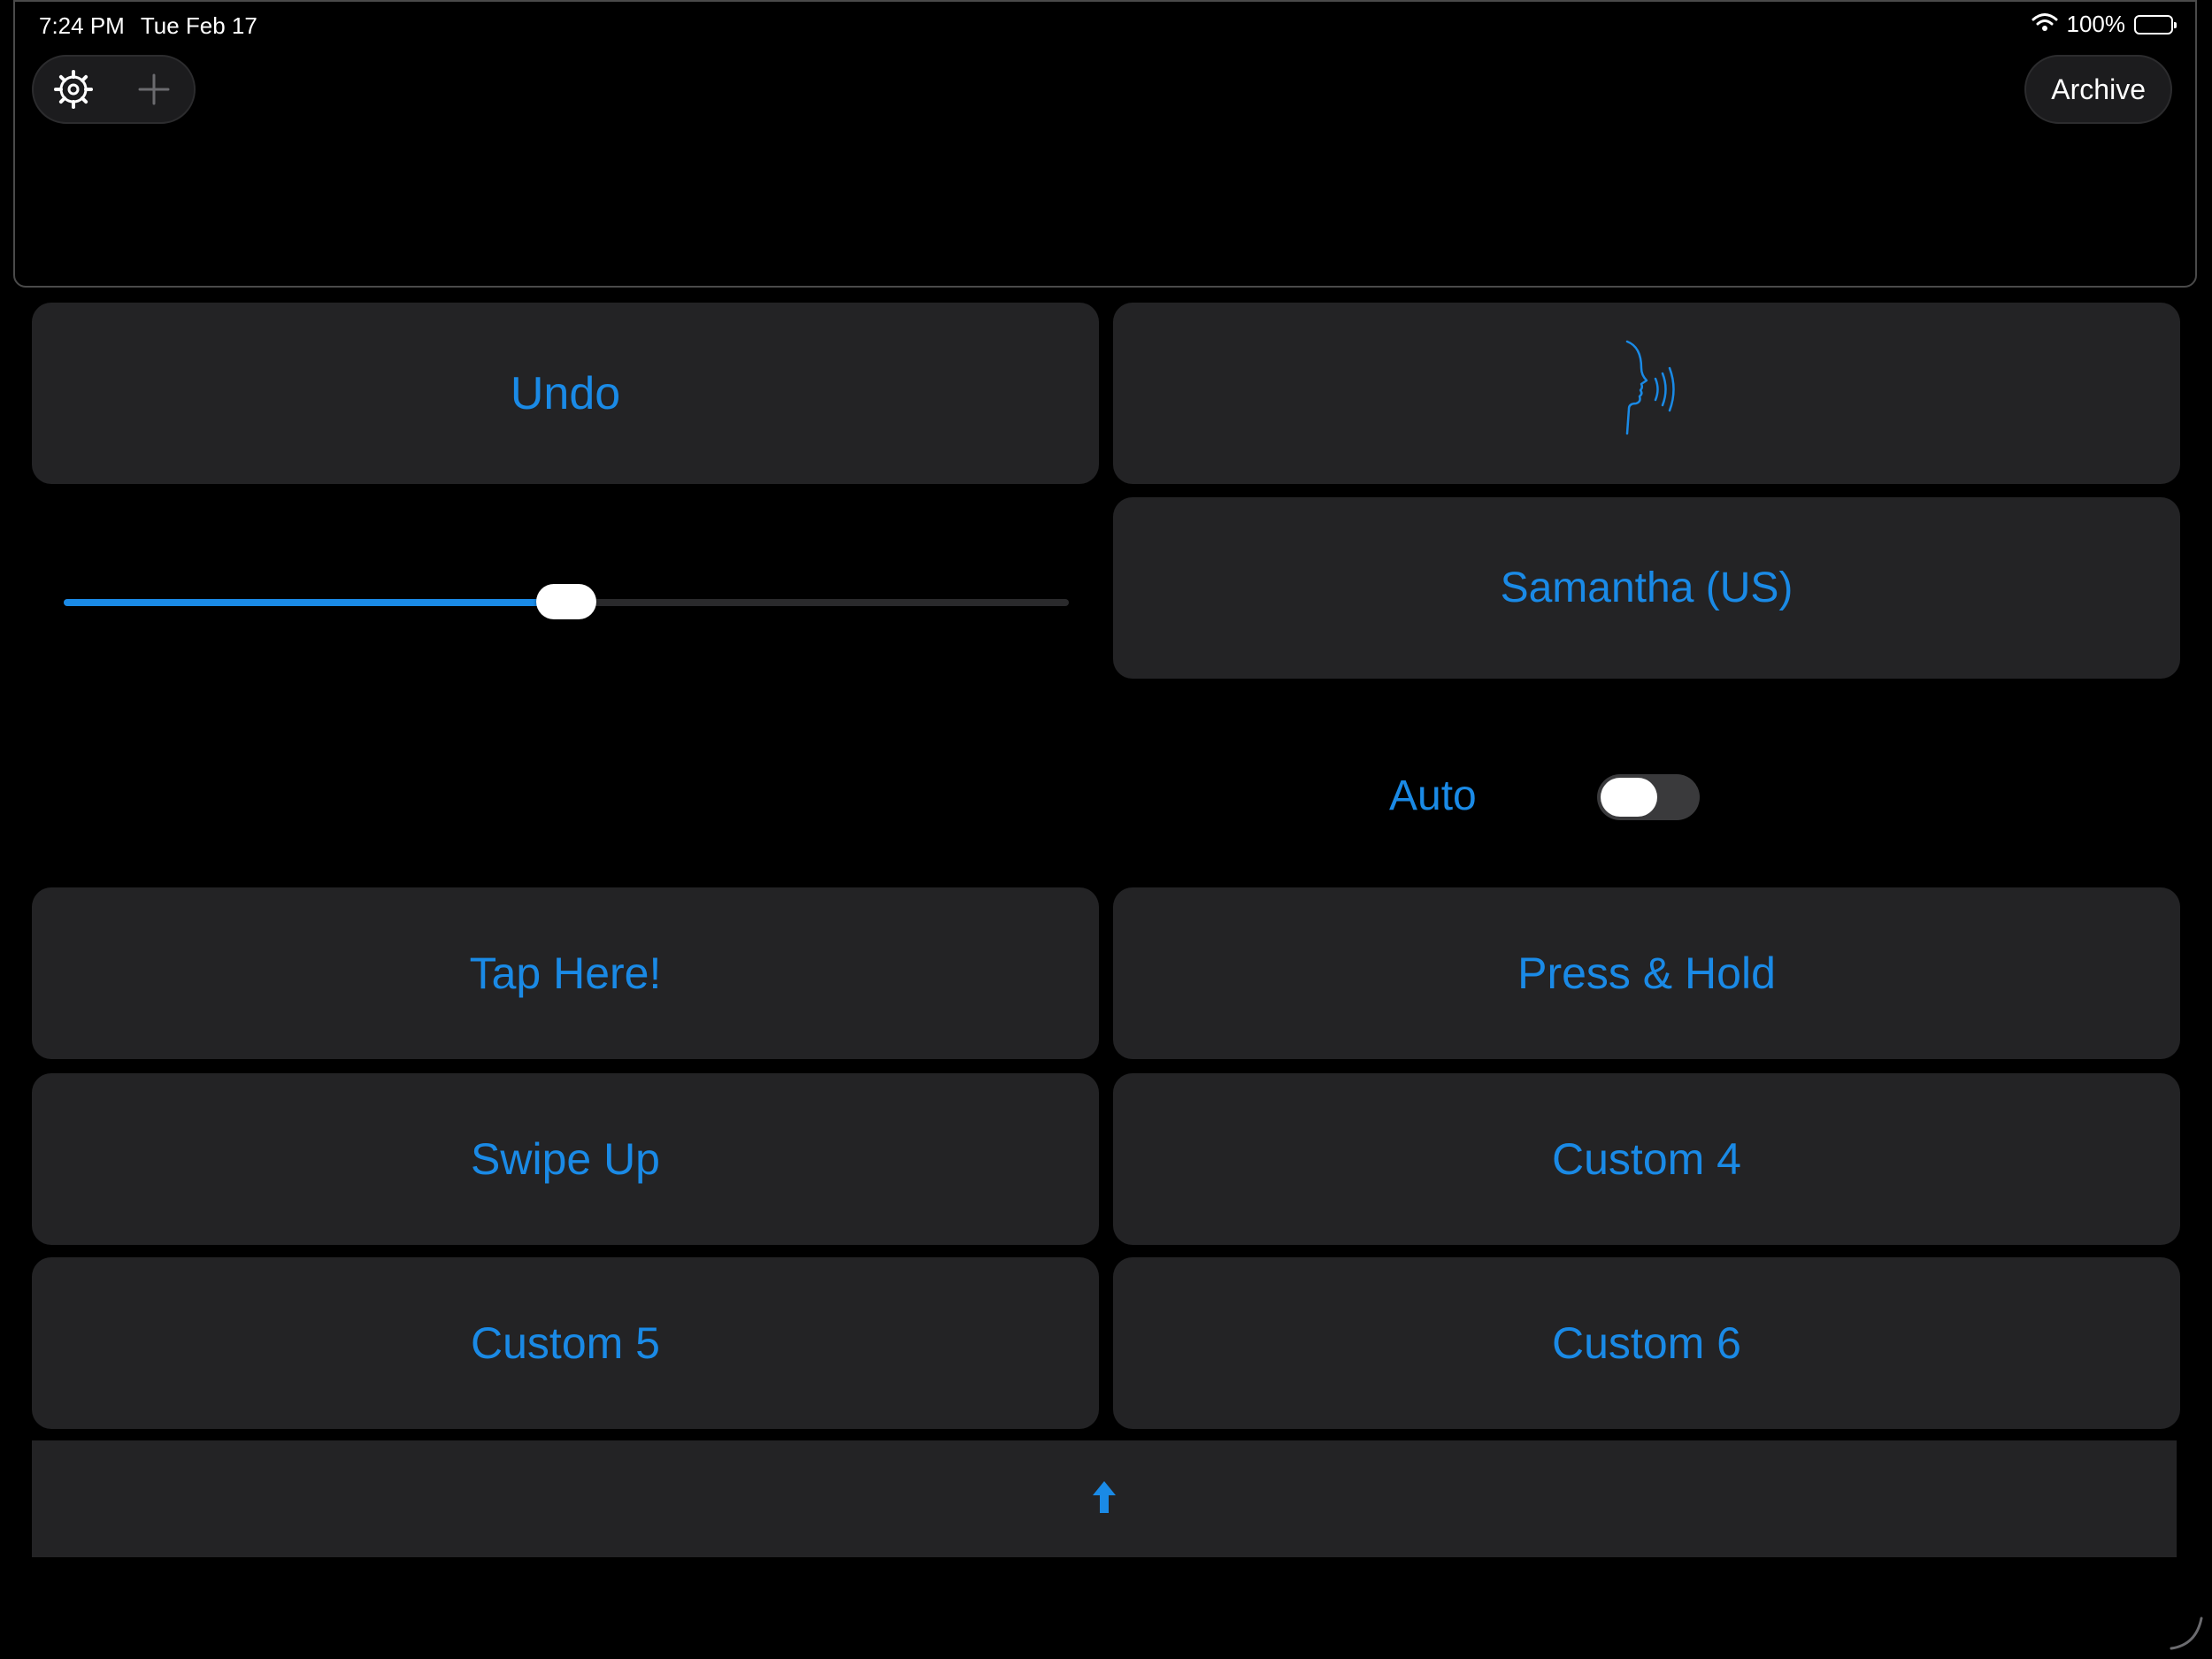 The image size is (2212, 1659). I want to click on settings-gear-icon, so click(73, 89).